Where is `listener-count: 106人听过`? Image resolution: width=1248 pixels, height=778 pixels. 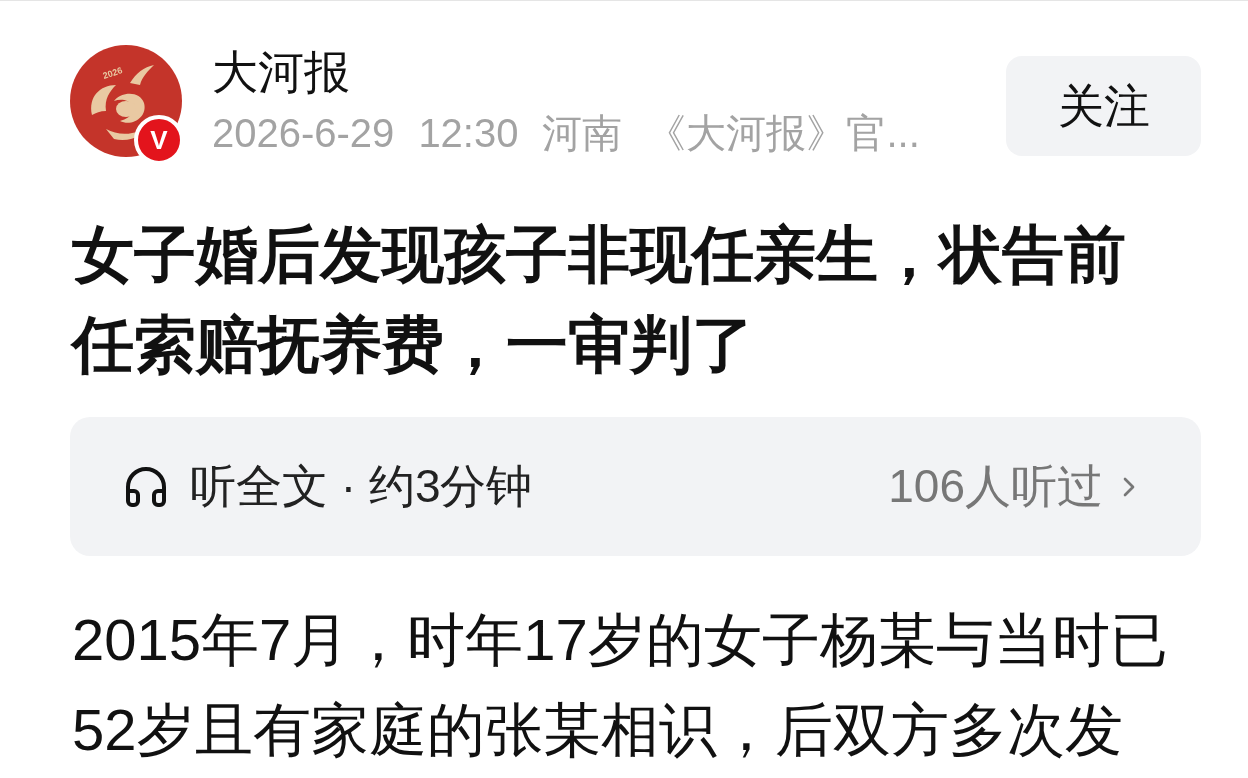
listener-count: 106人听过 is located at coordinates (995, 486).